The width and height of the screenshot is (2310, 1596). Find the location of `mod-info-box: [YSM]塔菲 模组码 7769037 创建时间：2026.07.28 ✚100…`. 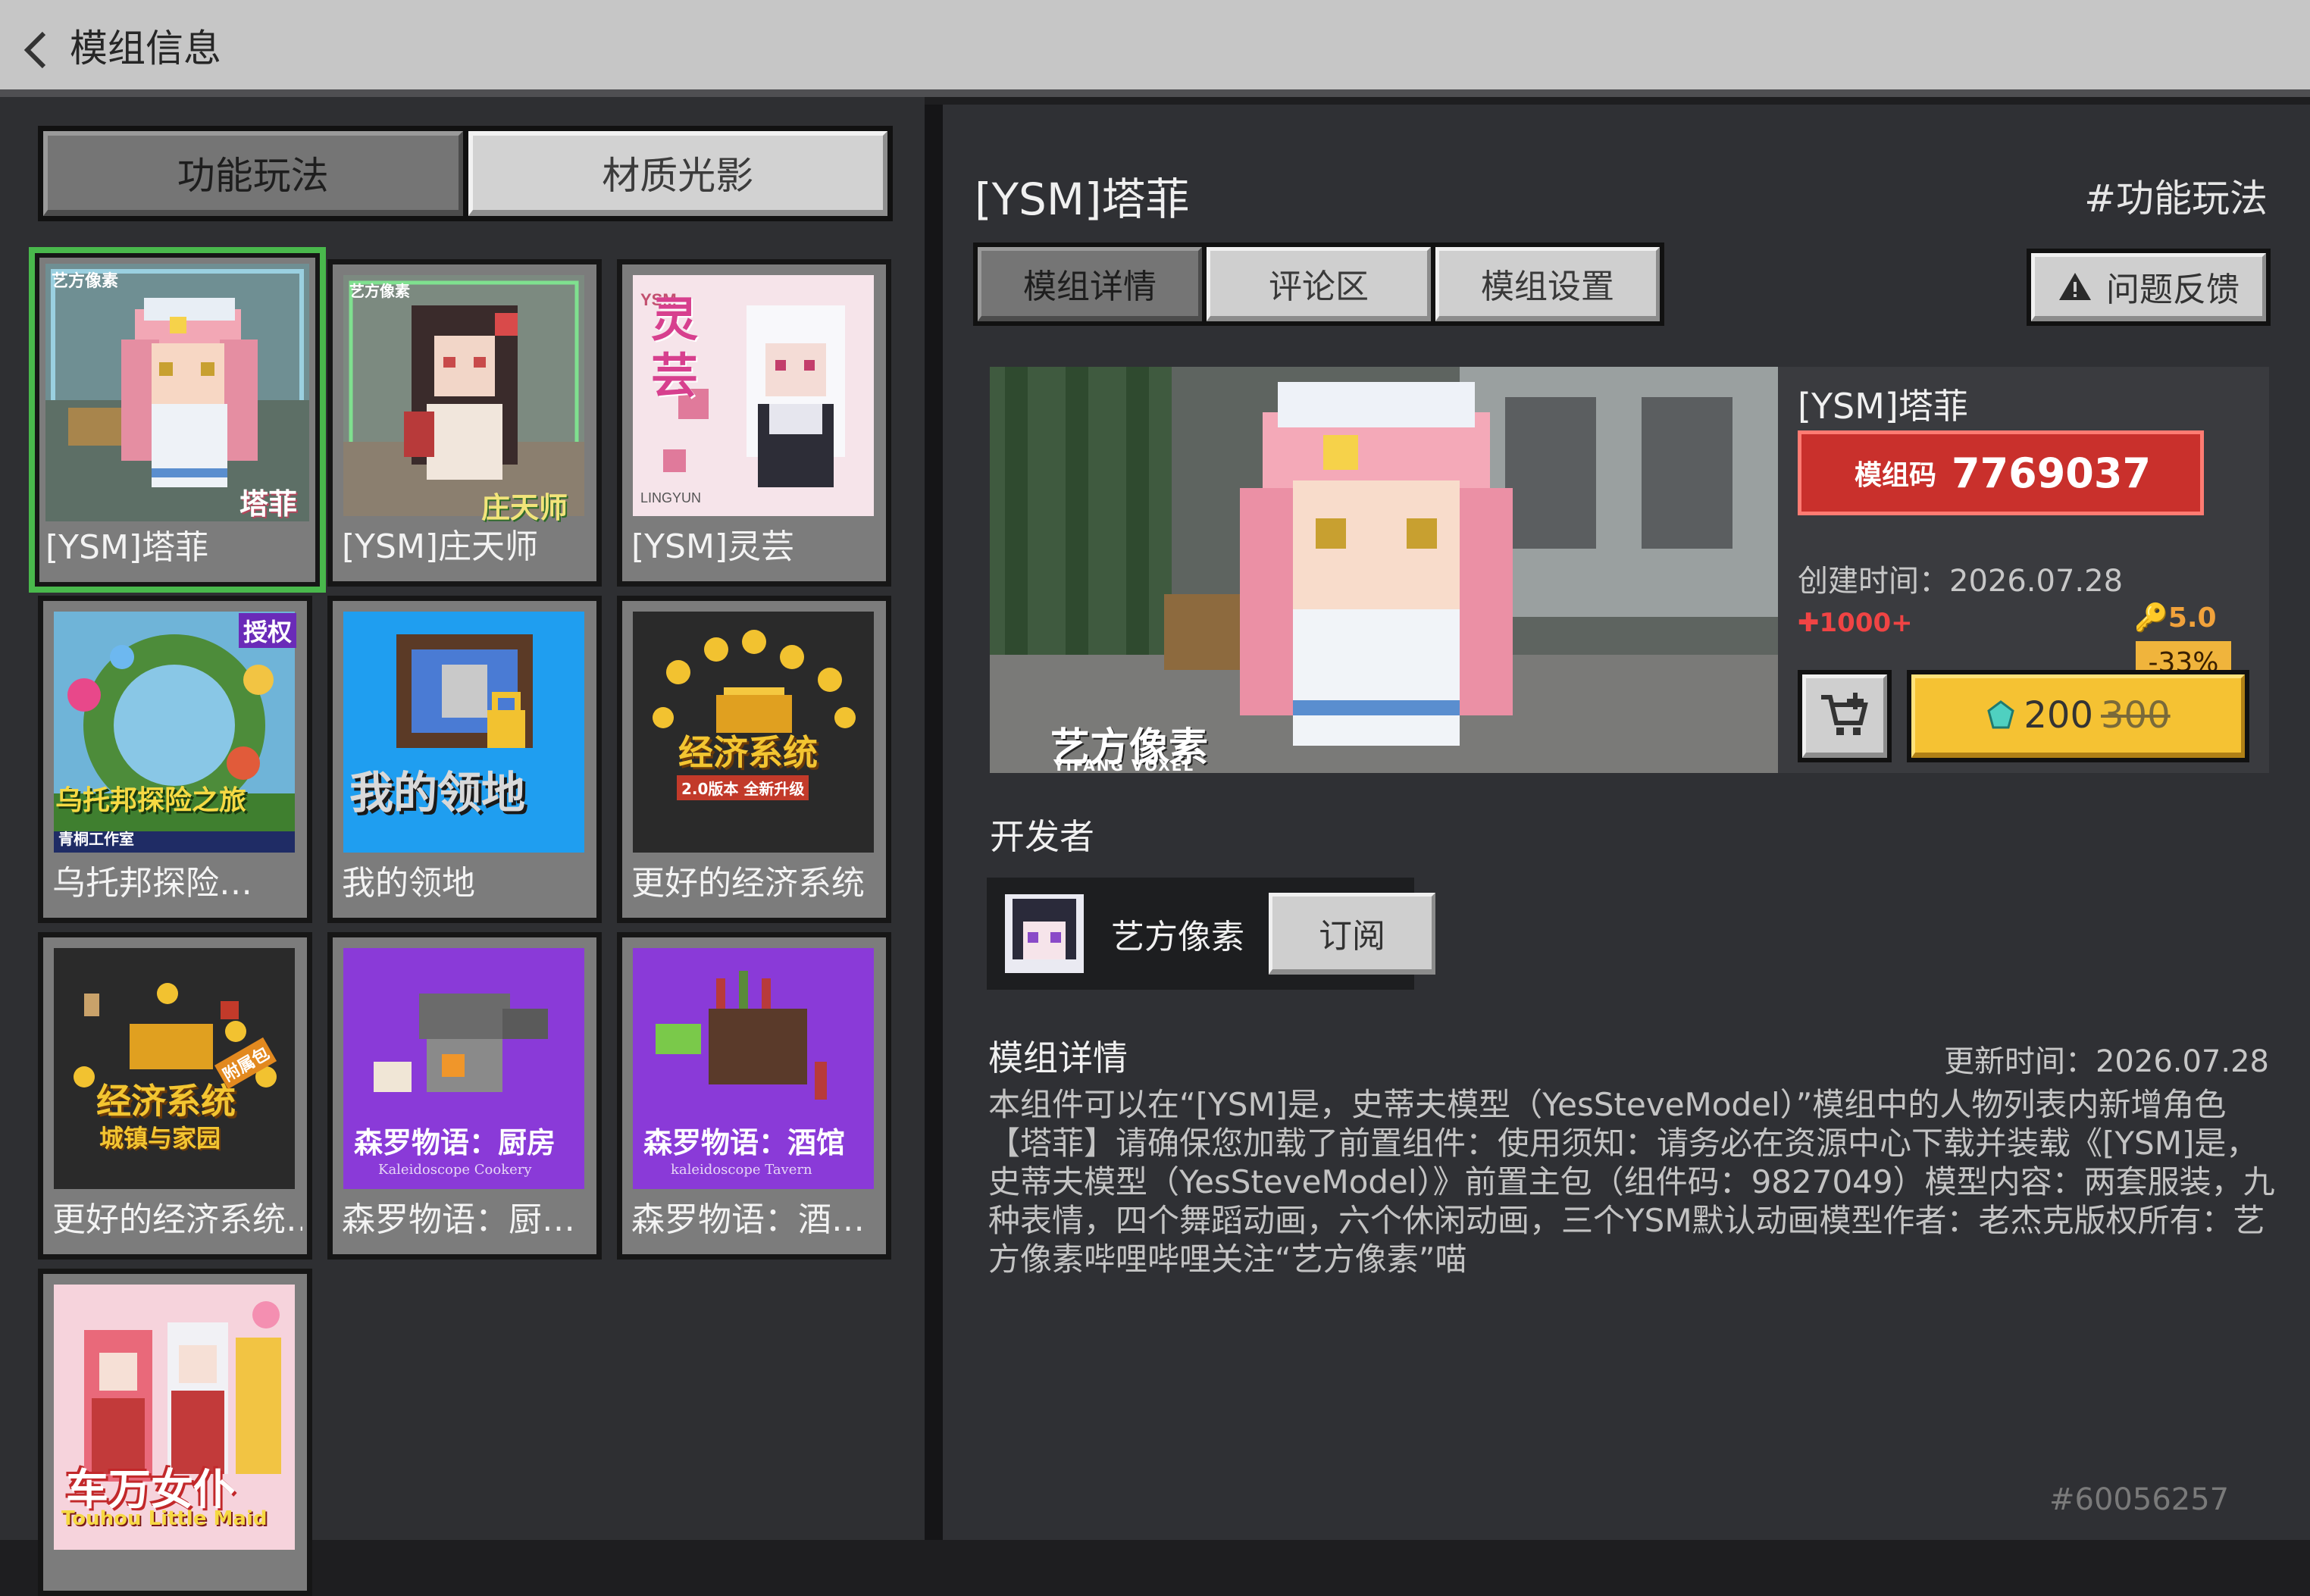

mod-info-box: [YSM]塔菲 模组码 7769037 创建时间：2026.07.28 ✚100… is located at coordinates (2023, 570).